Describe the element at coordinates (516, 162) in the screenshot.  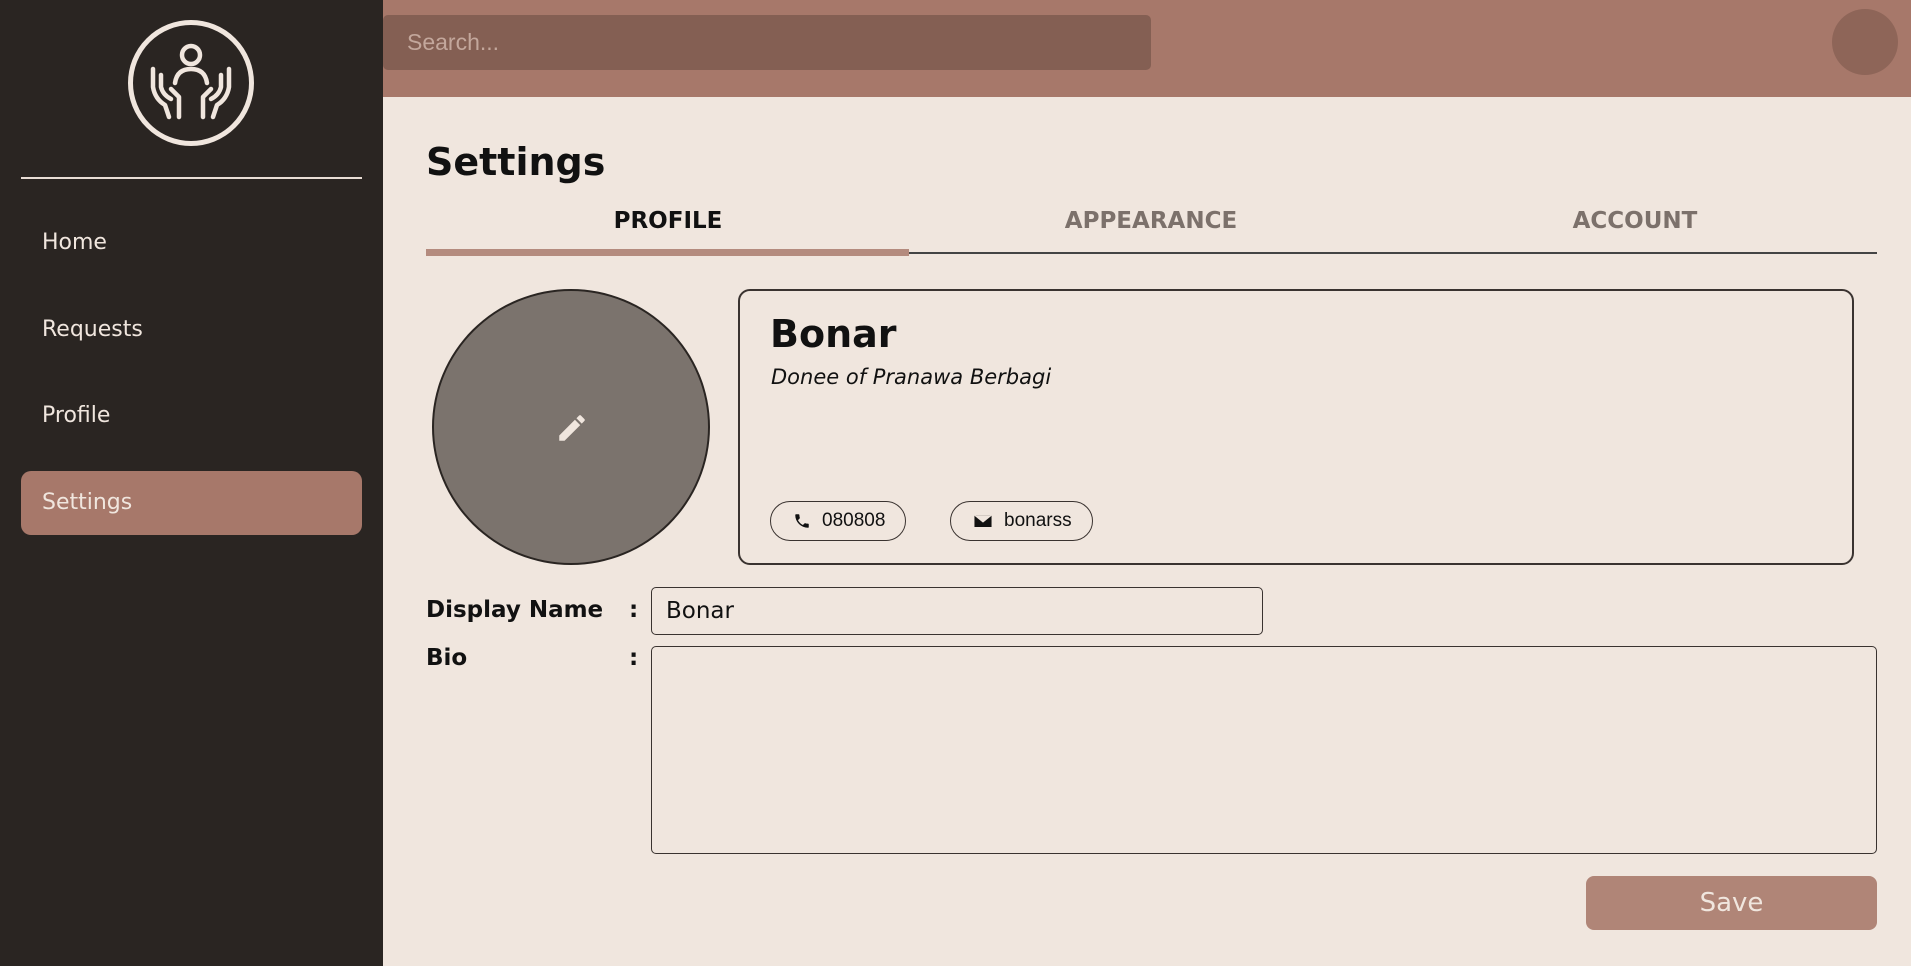
I see `page-title: Settings` at that location.